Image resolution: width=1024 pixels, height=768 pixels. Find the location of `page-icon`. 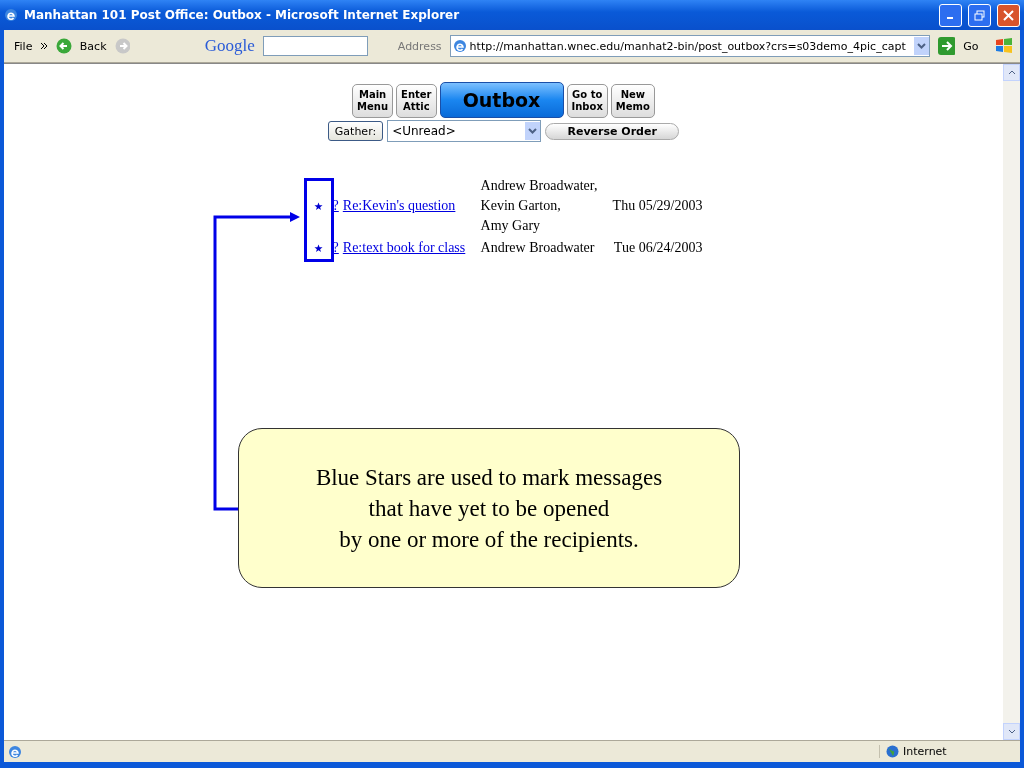

page-icon is located at coordinates (459, 46).